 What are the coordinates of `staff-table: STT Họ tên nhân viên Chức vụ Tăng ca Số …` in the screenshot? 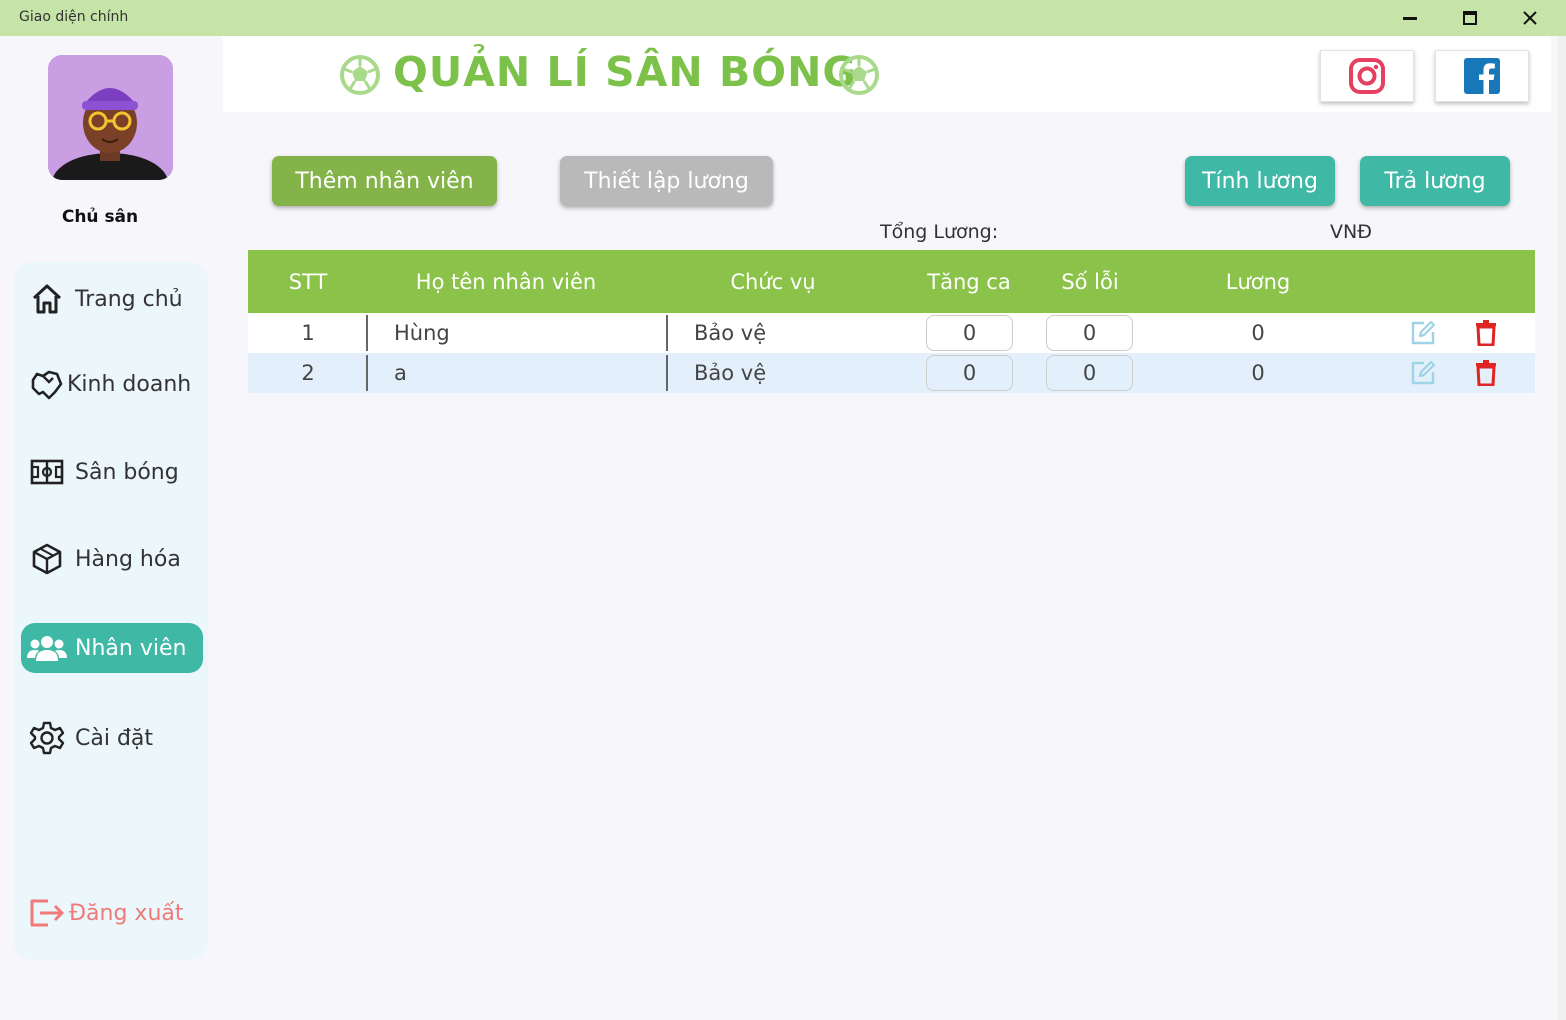 It's located at (891, 321).